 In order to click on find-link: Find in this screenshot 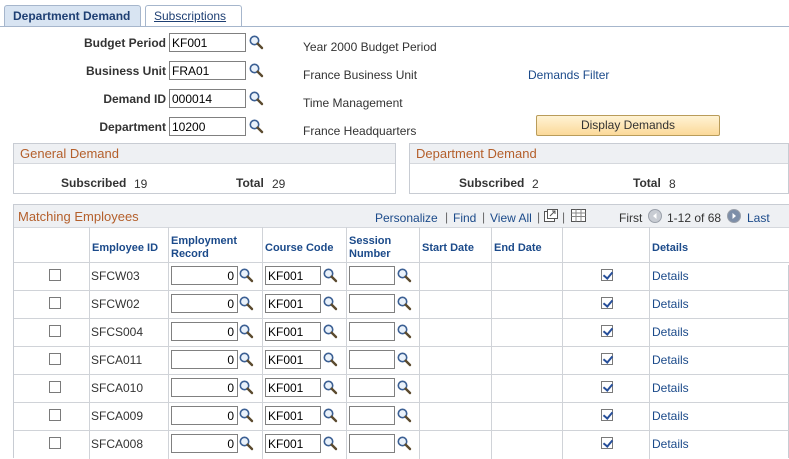, I will do `click(464, 218)`.